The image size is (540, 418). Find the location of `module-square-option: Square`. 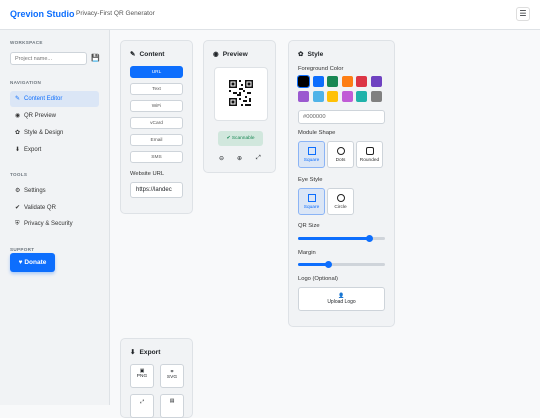

module-square-option: Square is located at coordinates (311, 154).